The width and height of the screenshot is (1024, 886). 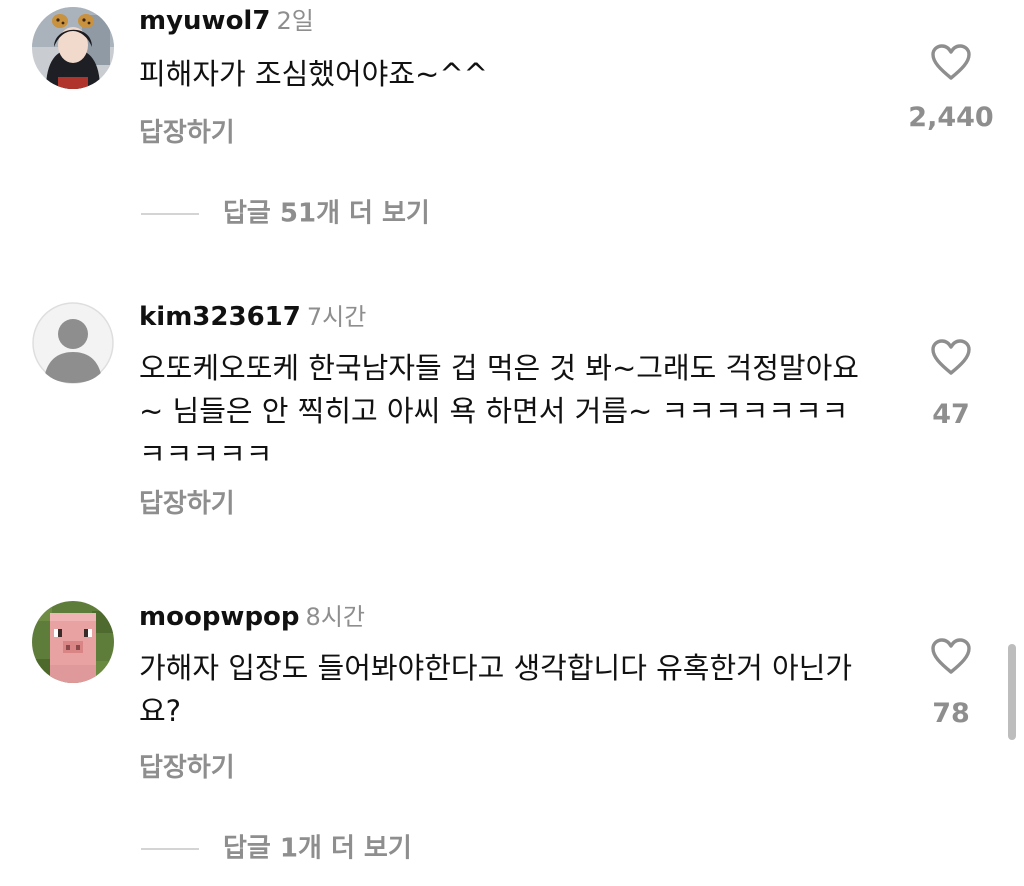 I want to click on pig-avatar-icon, so click(x=73, y=642).